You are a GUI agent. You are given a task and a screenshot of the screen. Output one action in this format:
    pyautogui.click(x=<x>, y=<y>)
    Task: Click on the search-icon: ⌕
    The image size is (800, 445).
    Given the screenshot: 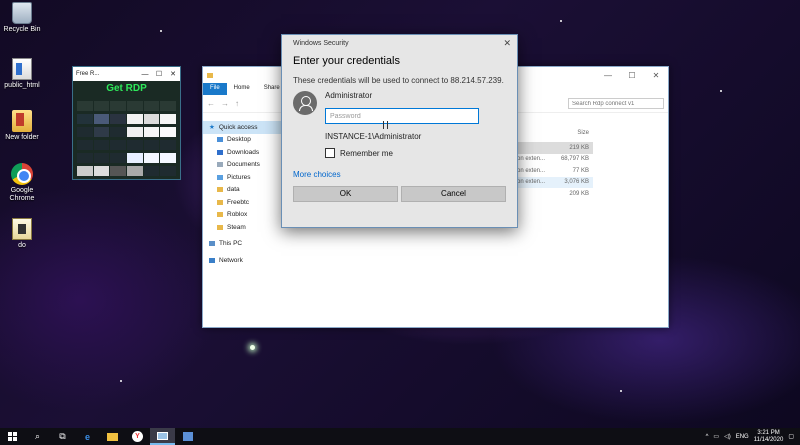 What is the action you would take?
    pyautogui.click(x=37, y=436)
    